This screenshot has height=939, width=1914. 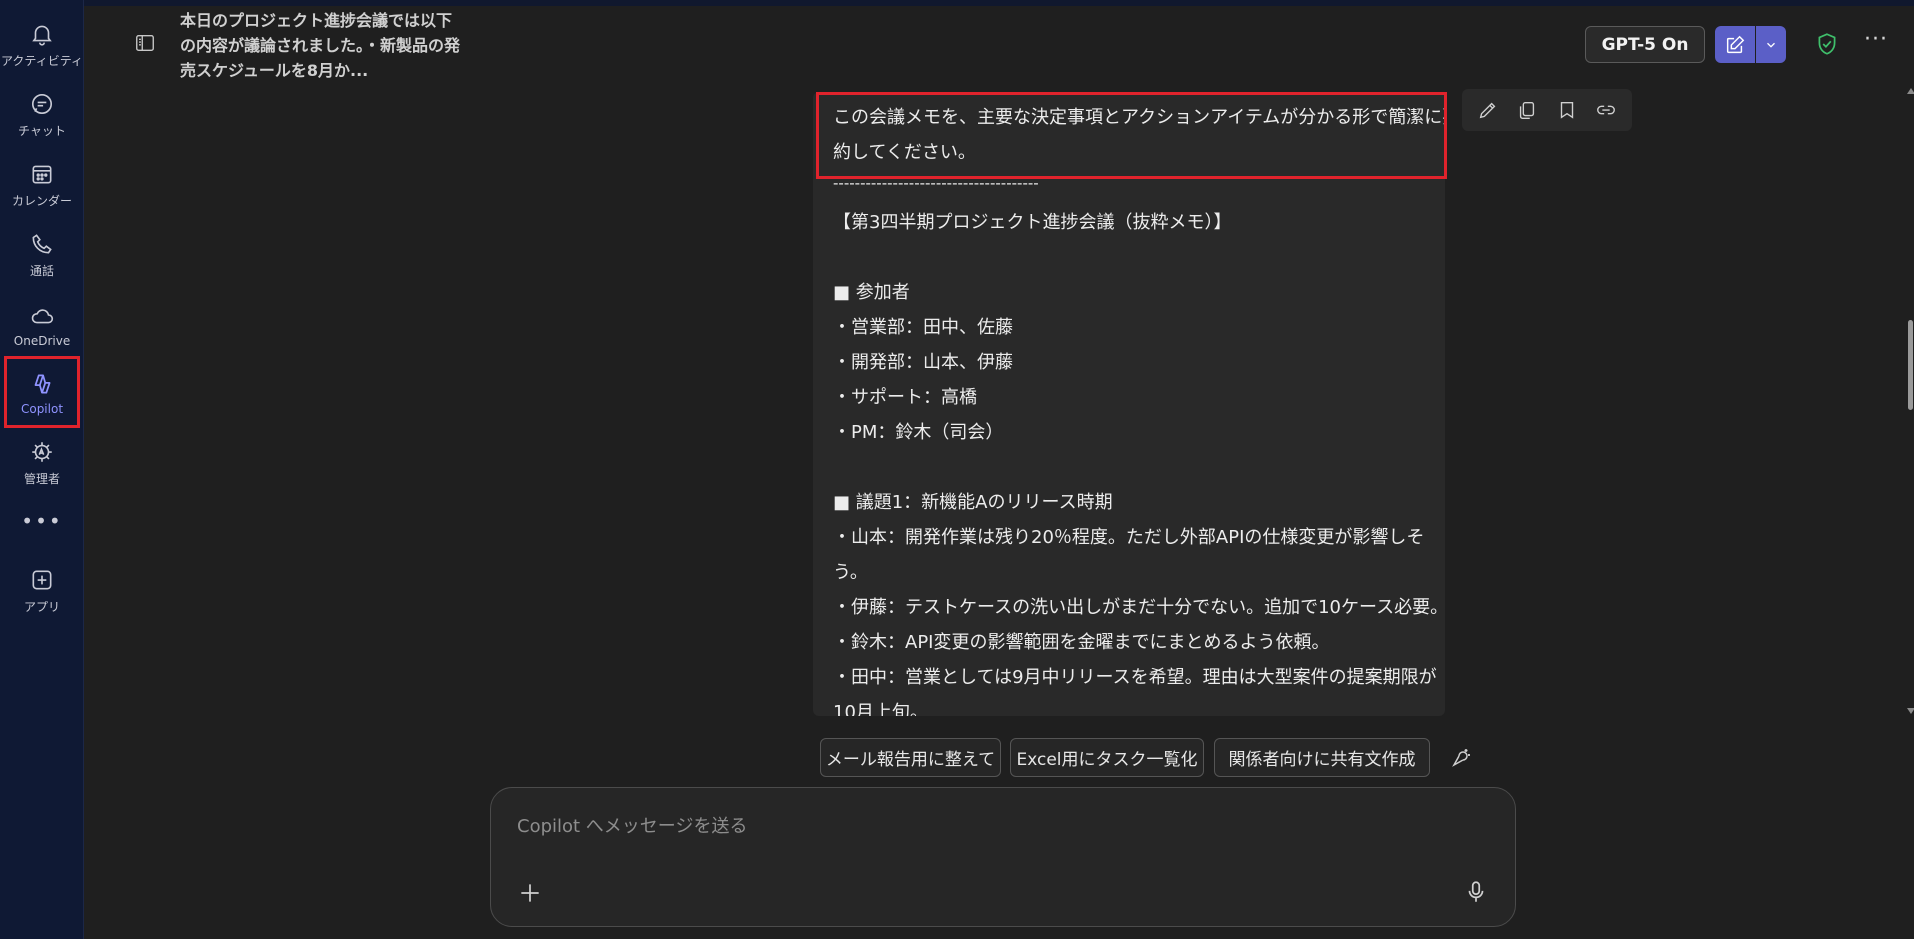 I want to click on more-apps-button: •••, so click(x=42, y=521).